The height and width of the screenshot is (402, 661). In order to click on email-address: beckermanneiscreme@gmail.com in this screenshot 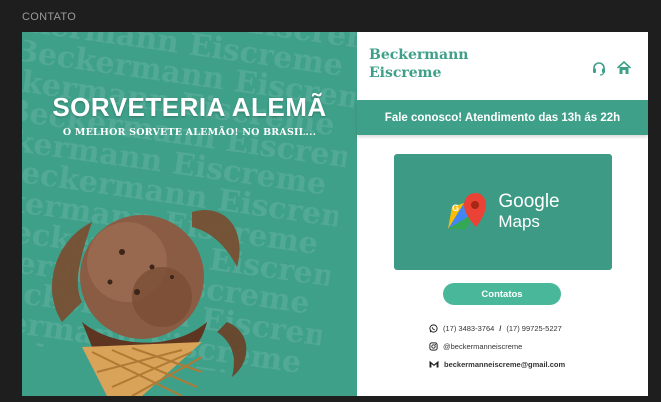, I will do `click(504, 364)`.